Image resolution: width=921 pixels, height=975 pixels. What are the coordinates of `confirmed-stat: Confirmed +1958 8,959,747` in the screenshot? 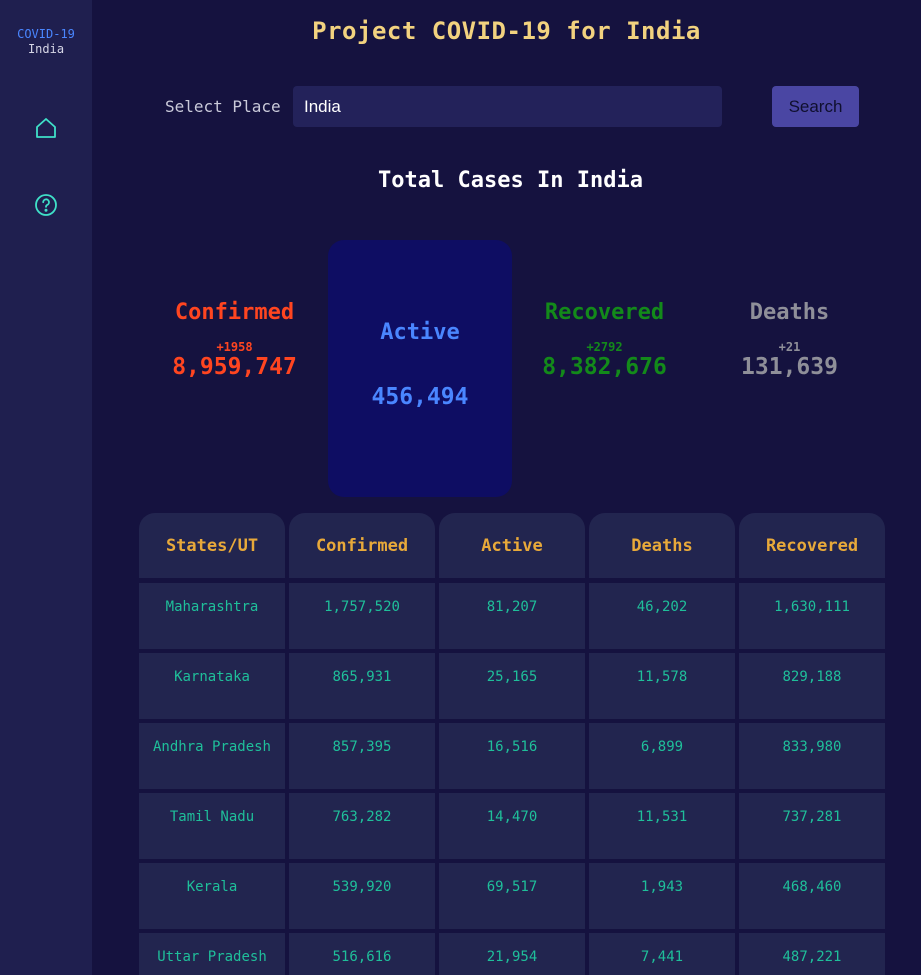 It's located at (234, 340).